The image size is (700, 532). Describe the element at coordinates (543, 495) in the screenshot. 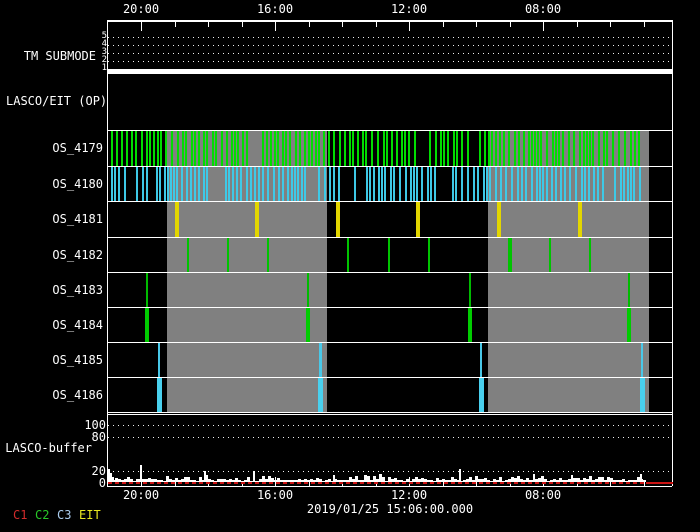

I see `bottom-axis-label: 08:00` at that location.